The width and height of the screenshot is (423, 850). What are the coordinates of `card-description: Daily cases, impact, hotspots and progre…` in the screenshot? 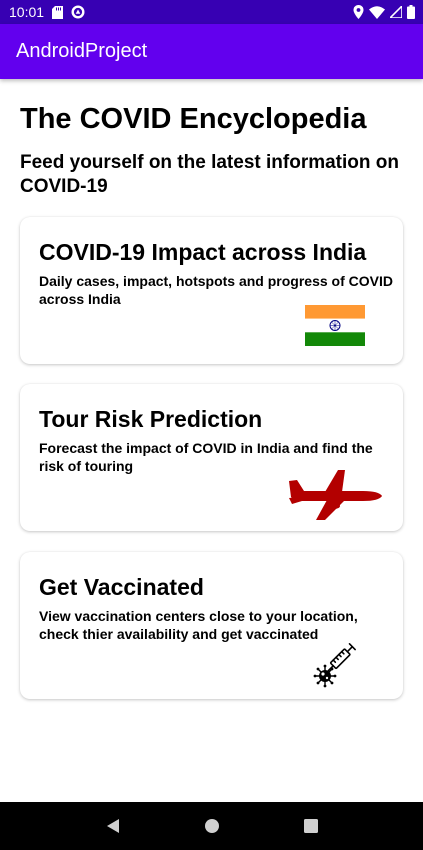 It's located at (216, 290).